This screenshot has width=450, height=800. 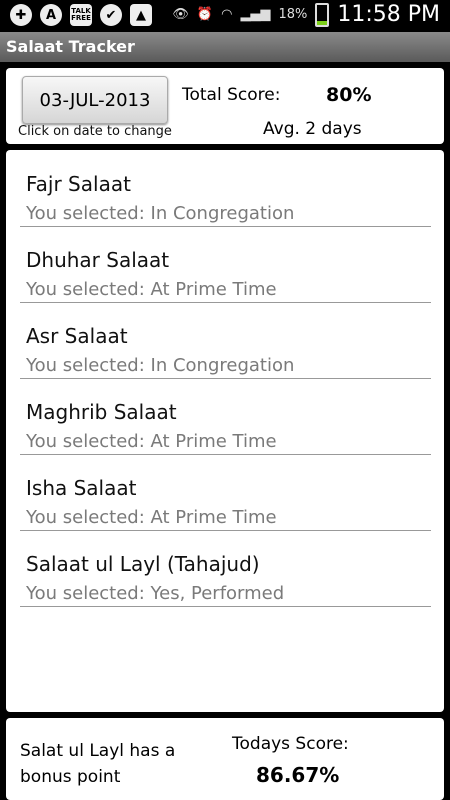 I want to click on status-bar: ✚ A TALK FREE ✔ ▲ 👁 ⏰ ◠ ▂▄▆ 18% 11:58 PM, so click(x=225, y=16).